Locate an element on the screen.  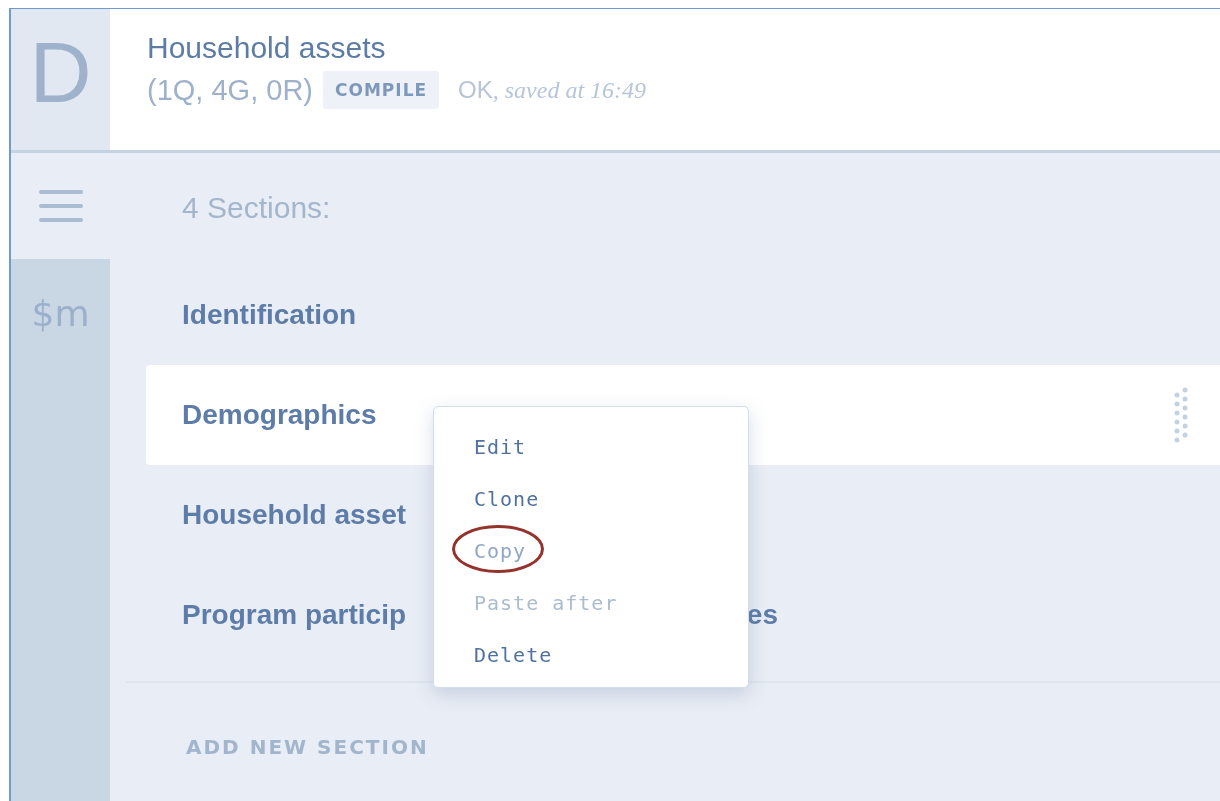
form-title: Household assets is located at coordinates (267, 48).